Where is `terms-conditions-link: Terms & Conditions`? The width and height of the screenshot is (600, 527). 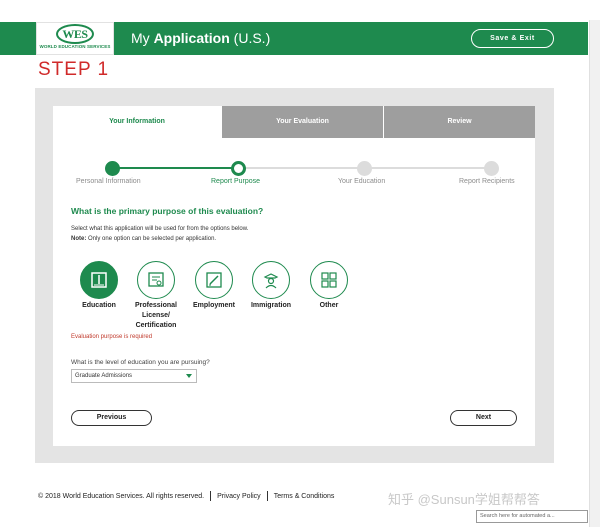 terms-conditions-link: Terms & Conditions is located at coordinates (304, 496).